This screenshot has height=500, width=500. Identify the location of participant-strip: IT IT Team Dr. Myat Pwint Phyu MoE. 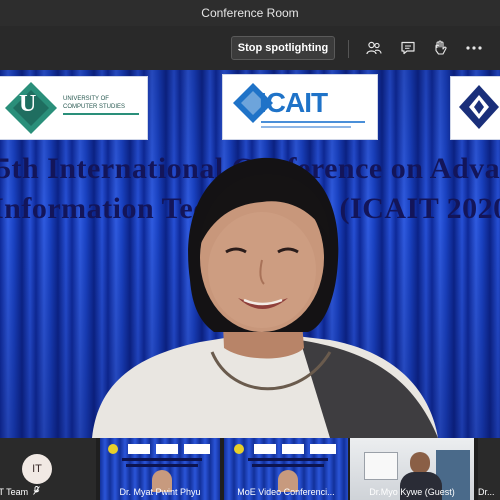
(250, 469).